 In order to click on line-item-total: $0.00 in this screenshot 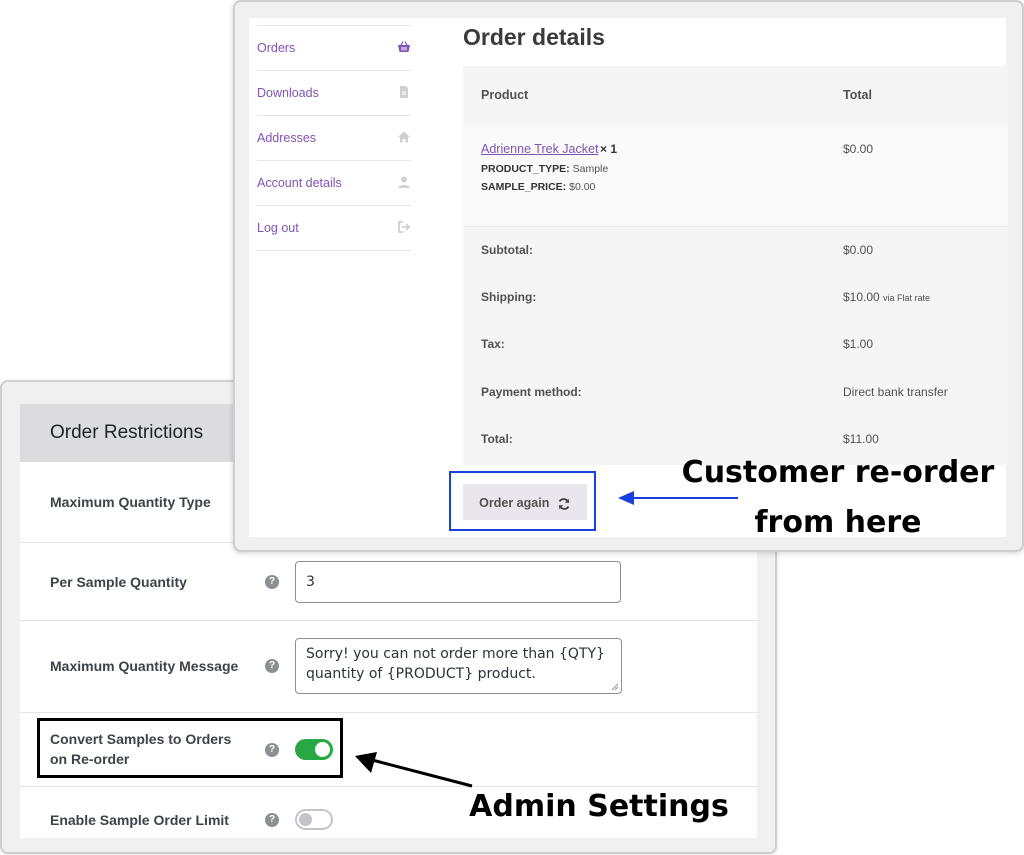, I will do `click(858, 149)`.